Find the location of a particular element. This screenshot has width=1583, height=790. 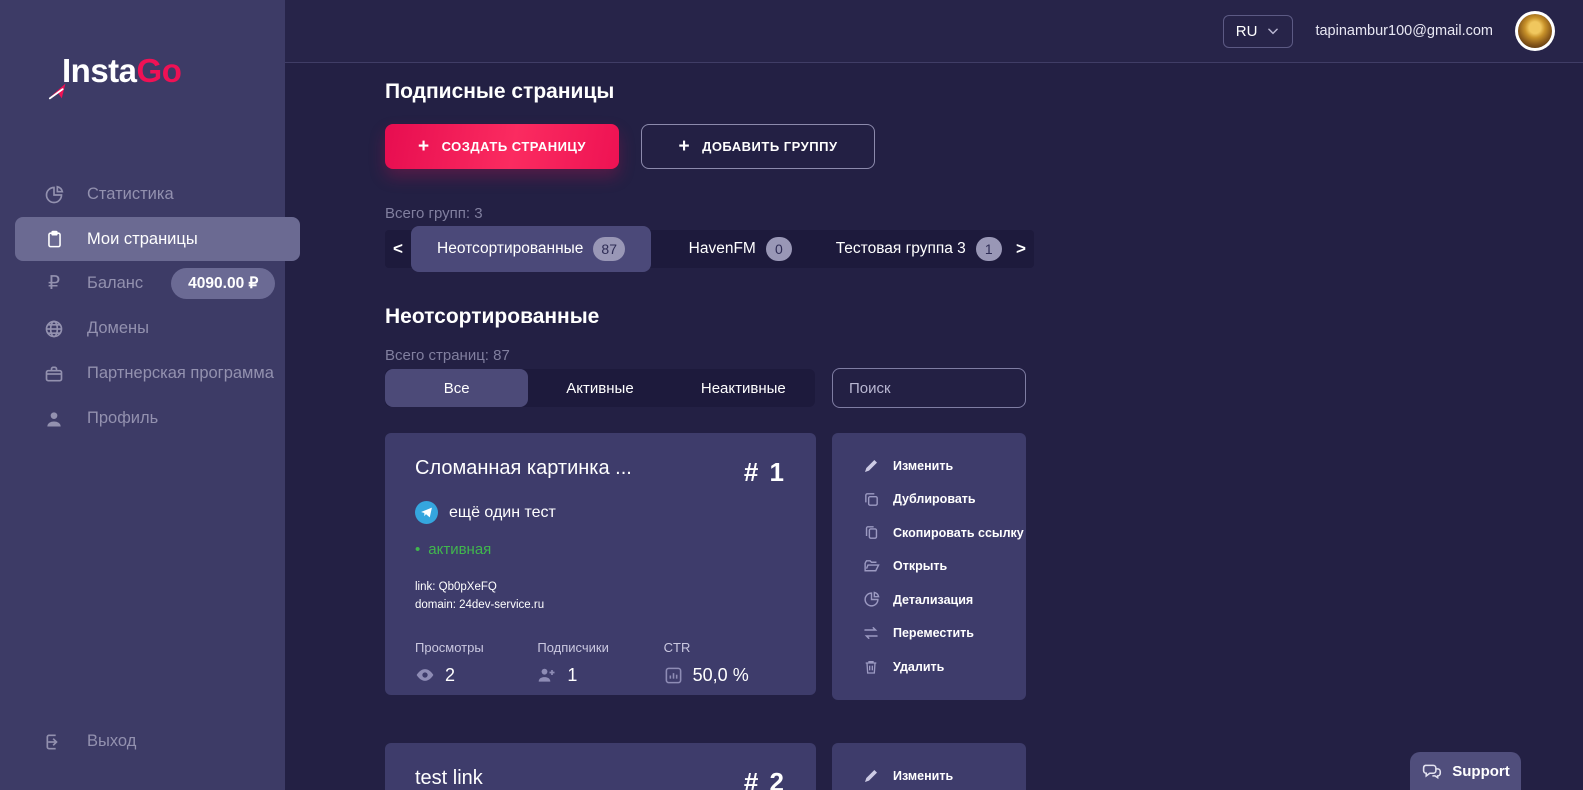

sidebar-item-partner-program: Партнерская программа is located at coordinates (142, 373).